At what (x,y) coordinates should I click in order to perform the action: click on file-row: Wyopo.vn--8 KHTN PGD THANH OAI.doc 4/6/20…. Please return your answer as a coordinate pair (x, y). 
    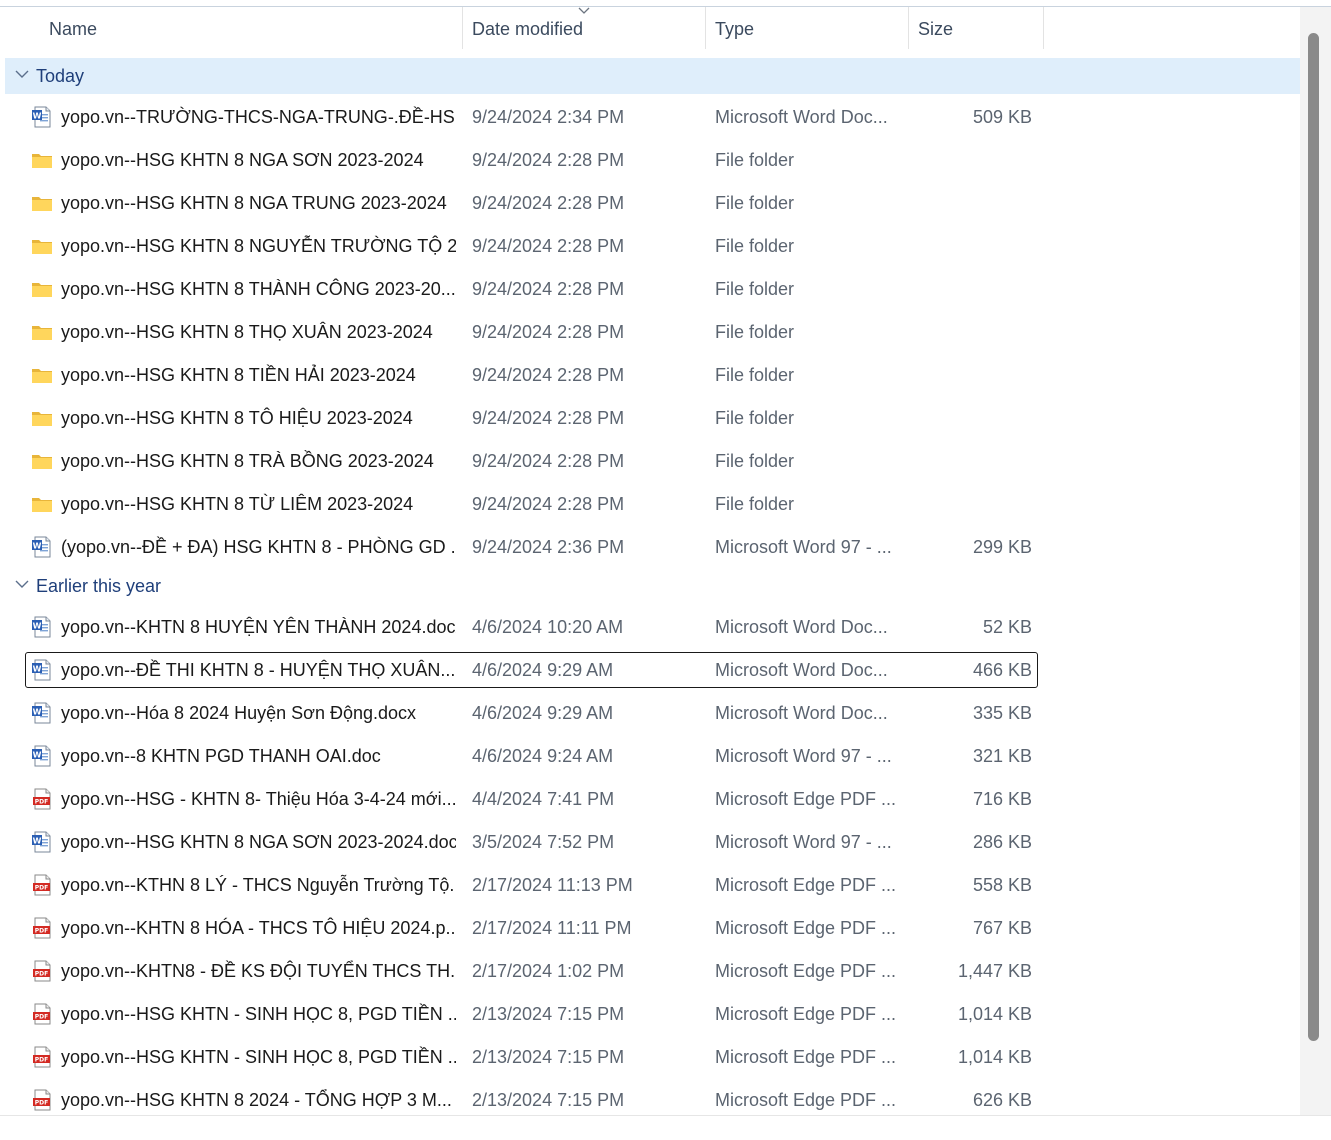
    Looking at the image, I should click on (531, 756).